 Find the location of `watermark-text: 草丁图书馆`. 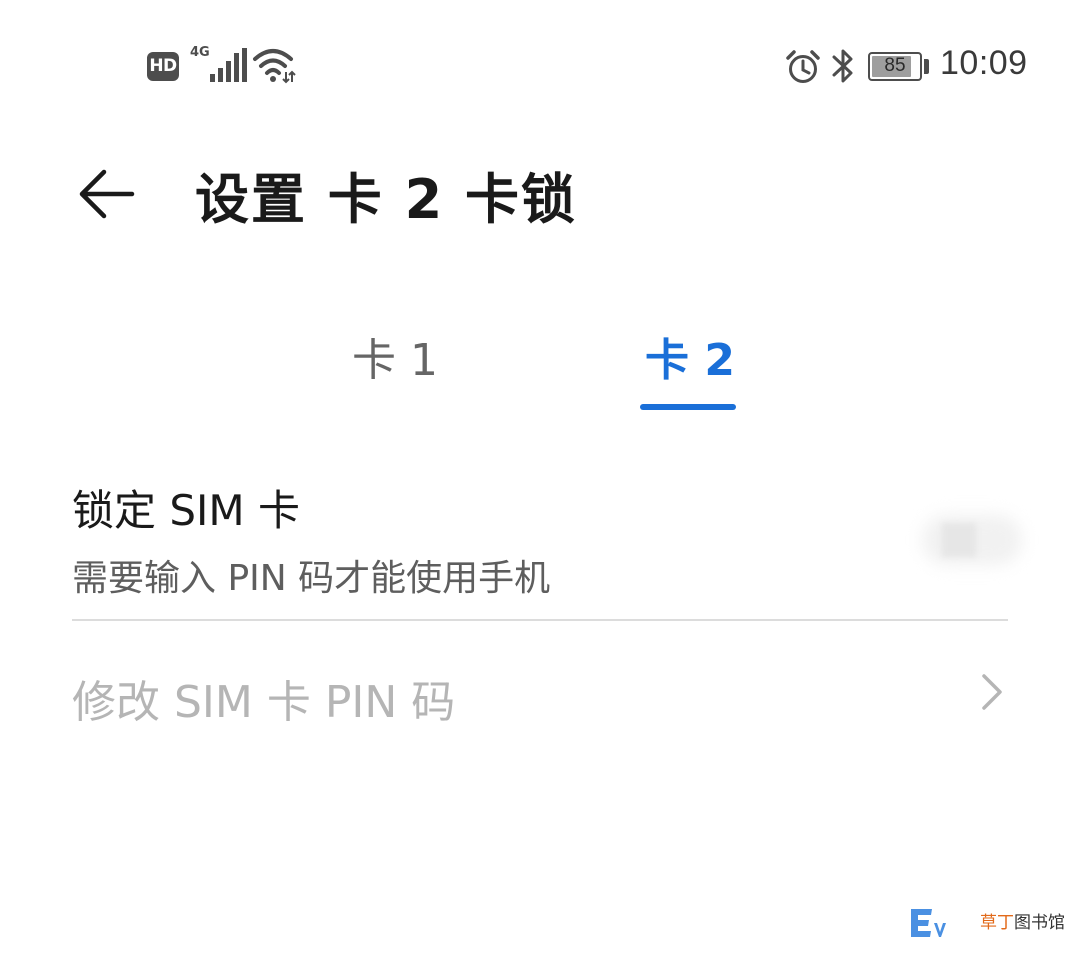

watermark-text: 草丁图书馆 is located at coordinates (1022, 920).